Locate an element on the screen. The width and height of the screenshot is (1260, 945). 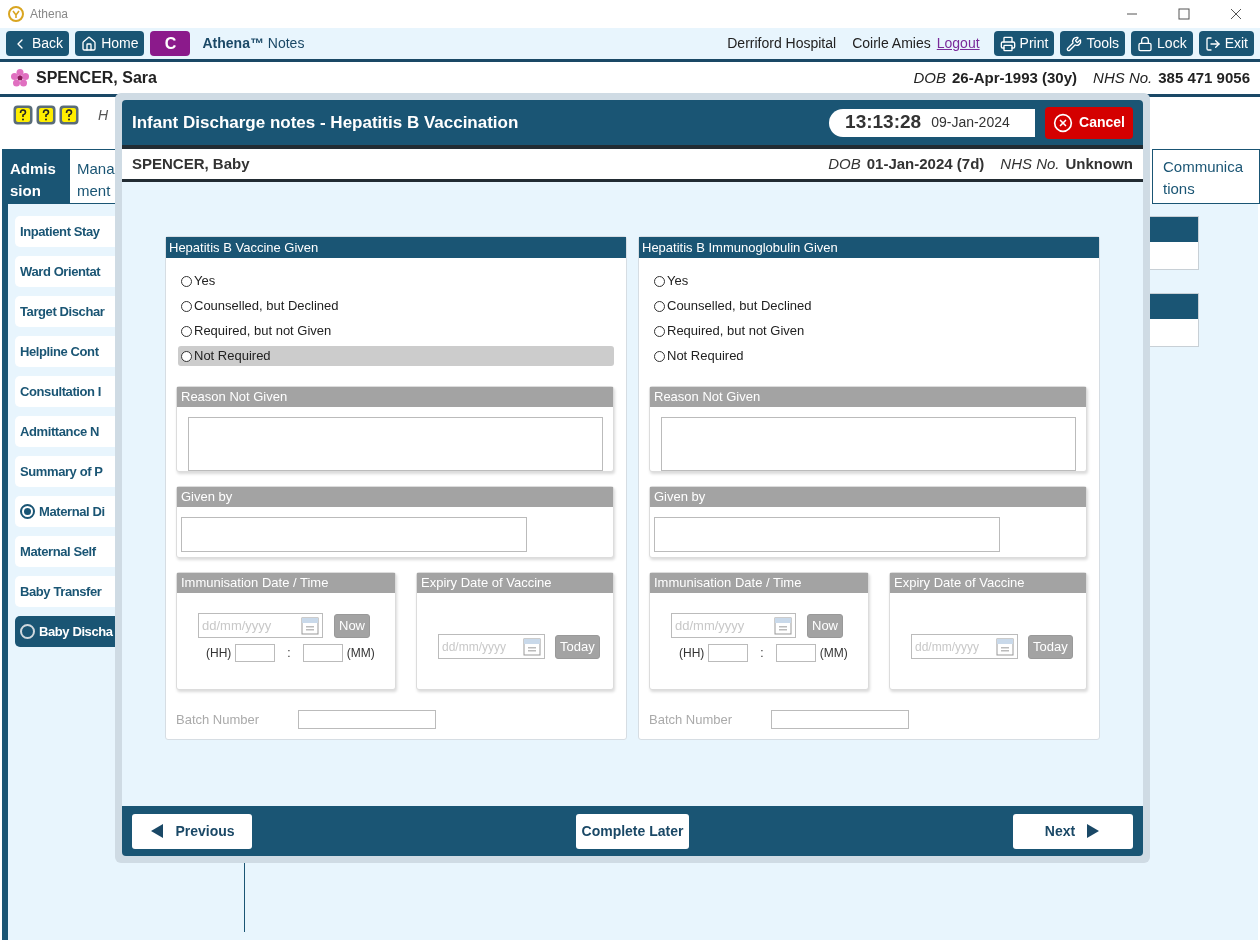
clock-display: 13:13:28 09-Jan-2024 is located at coordinates (932, 122).